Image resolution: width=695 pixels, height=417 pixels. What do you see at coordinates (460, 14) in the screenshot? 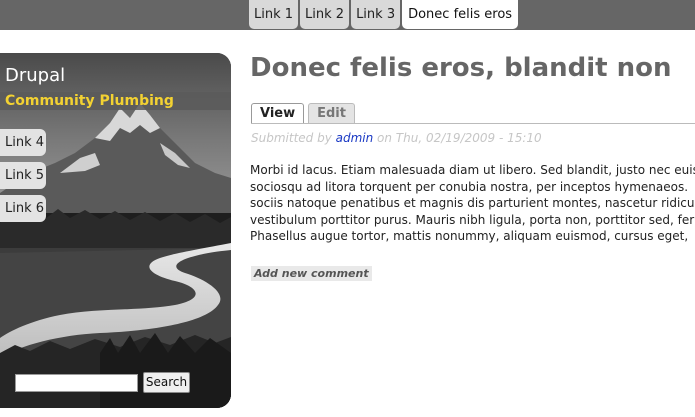
I see `primary-link-active: Donec felis eros` at bounding box center [460, 14].